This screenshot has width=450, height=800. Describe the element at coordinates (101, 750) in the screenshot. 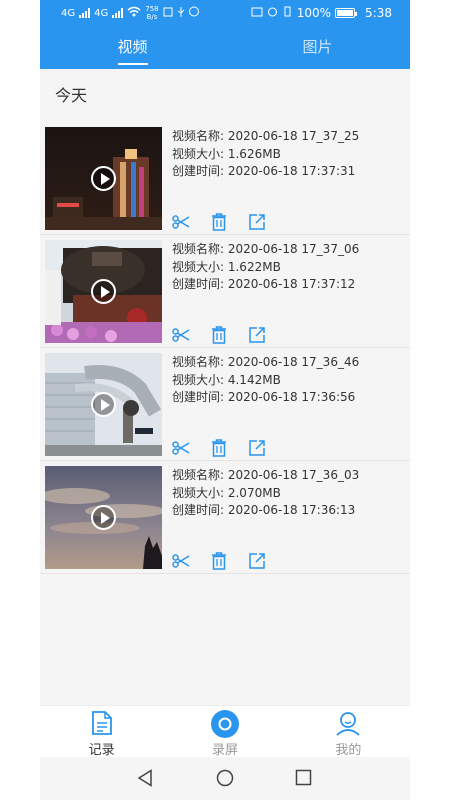

I see `nav-label-records: 记录` at that location.